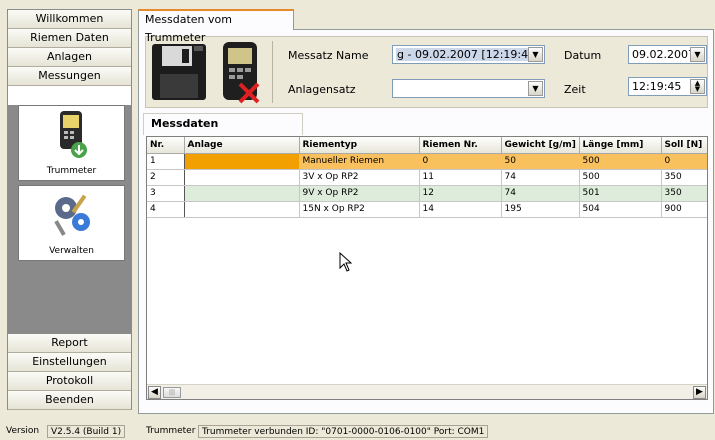 The image size is (715, 440). I want to click on cell-nr: 1, so click(166, 161).